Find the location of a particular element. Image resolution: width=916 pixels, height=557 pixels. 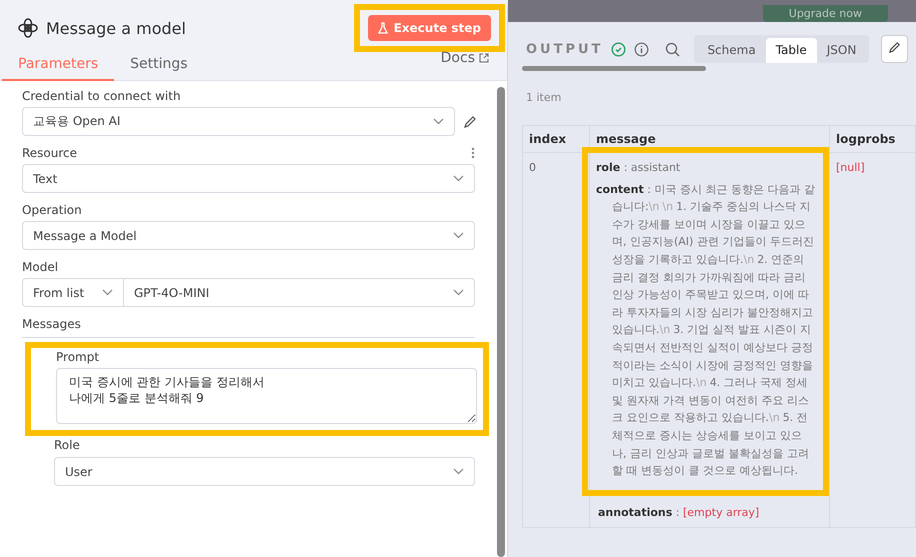

external-link-icon is located at coordinates (484, 58).